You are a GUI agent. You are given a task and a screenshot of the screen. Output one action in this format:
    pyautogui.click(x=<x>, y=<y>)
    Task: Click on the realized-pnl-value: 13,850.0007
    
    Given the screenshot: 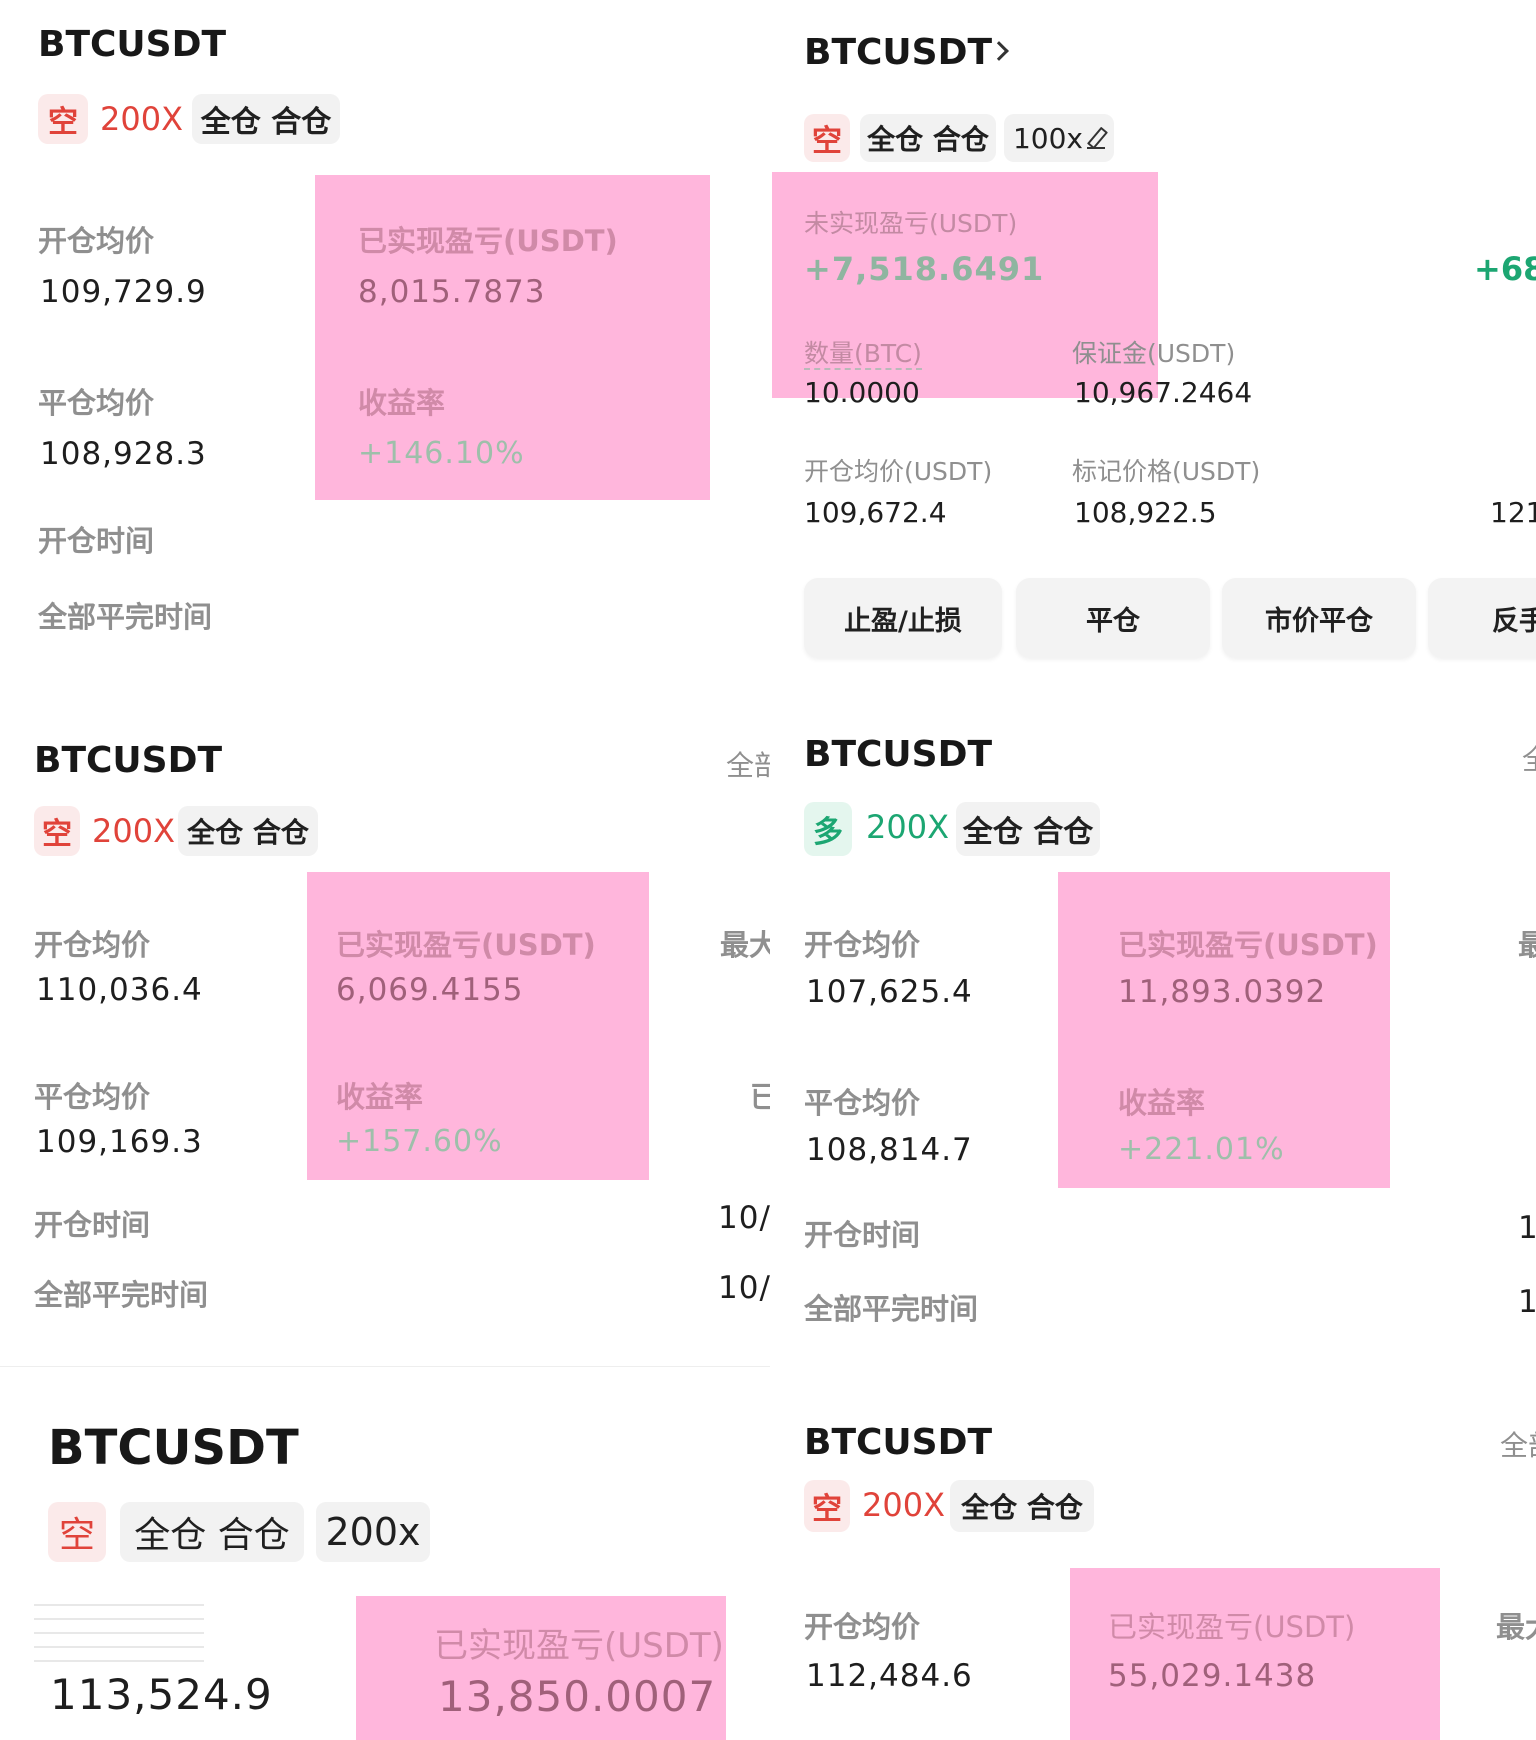 What is the action you would take?
    pyautogui.click(x=577, y=1696)
    